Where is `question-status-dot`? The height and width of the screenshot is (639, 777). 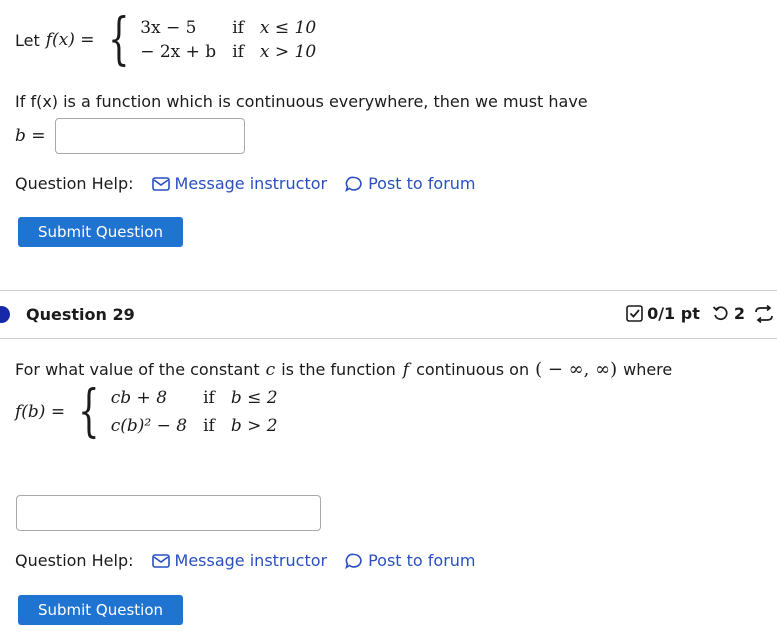
question-status-dot is located at coordinates (5, 314).